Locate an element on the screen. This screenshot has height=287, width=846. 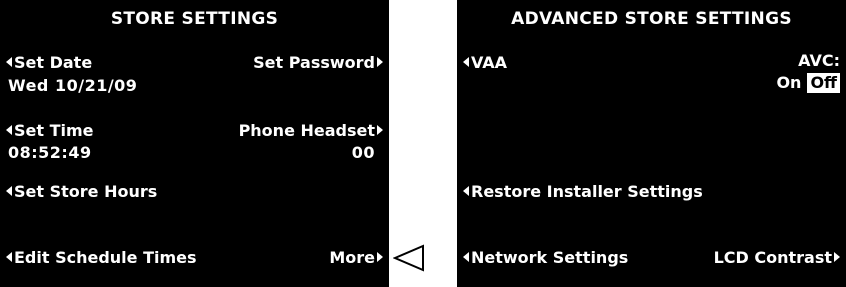
left-pointer-triangle-icon is located at coordinates (408, 258).